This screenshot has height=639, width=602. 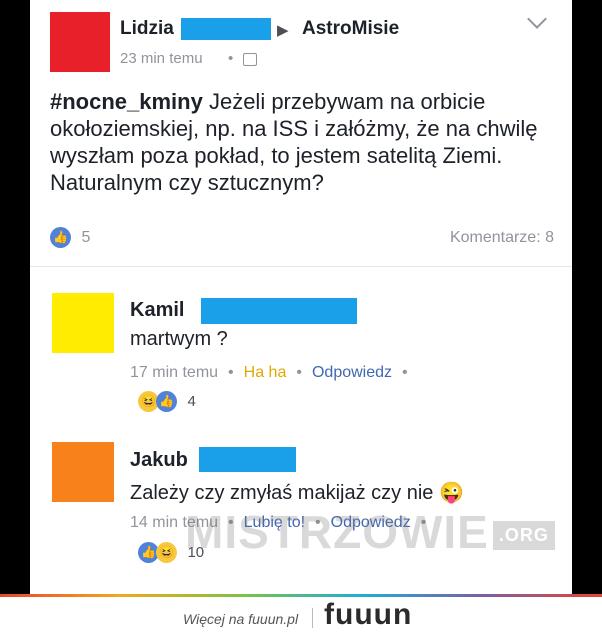 What do you see at coordinates (166, 552) in the screenshot?
I see `haha-icon: 😆` at bounding box center [166, 552].